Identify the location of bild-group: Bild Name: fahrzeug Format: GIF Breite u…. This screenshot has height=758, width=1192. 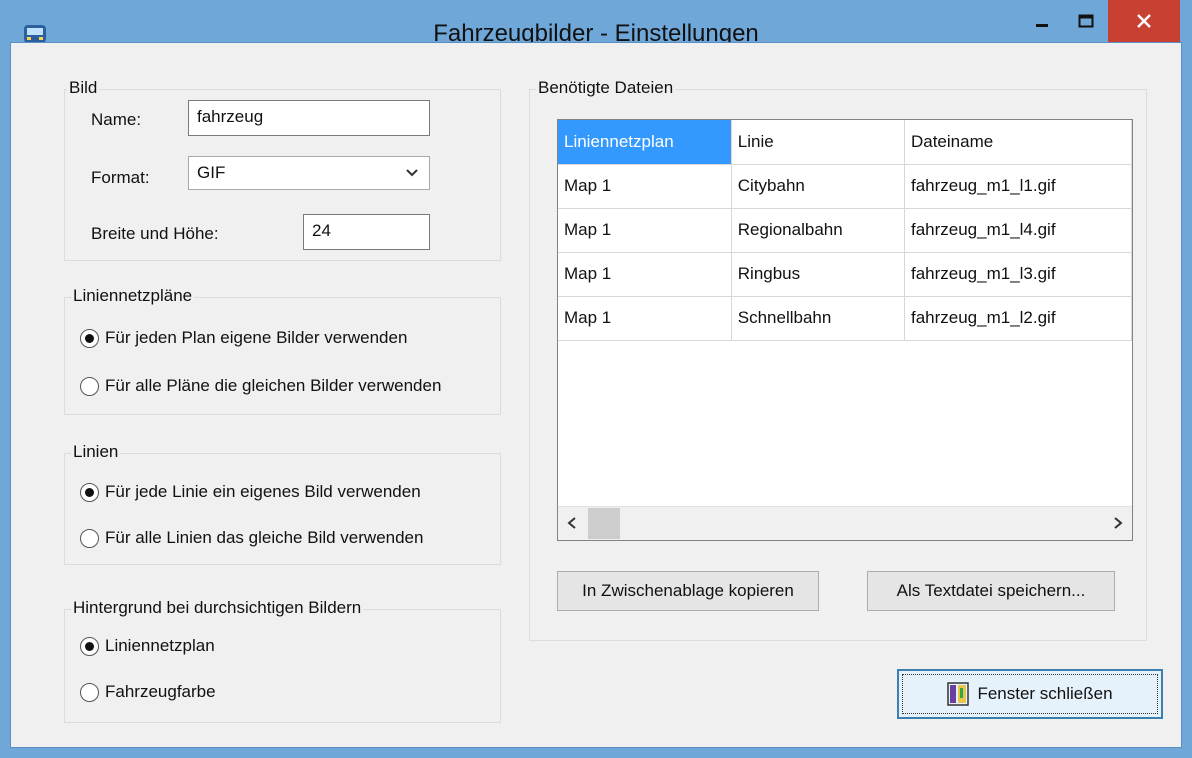
(282, 169).